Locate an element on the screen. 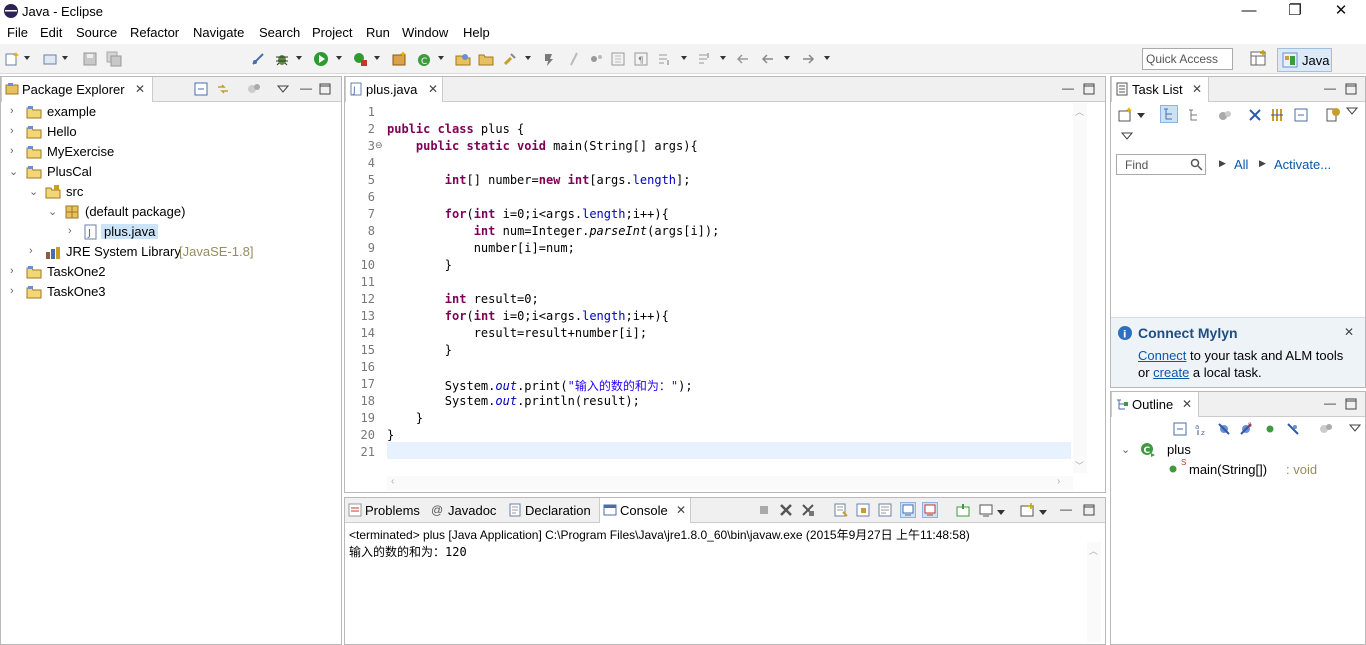 The image size is (1366, 645). tree-item-pluscal: ⌄ PlusCal is located at coordinates (171, 172).